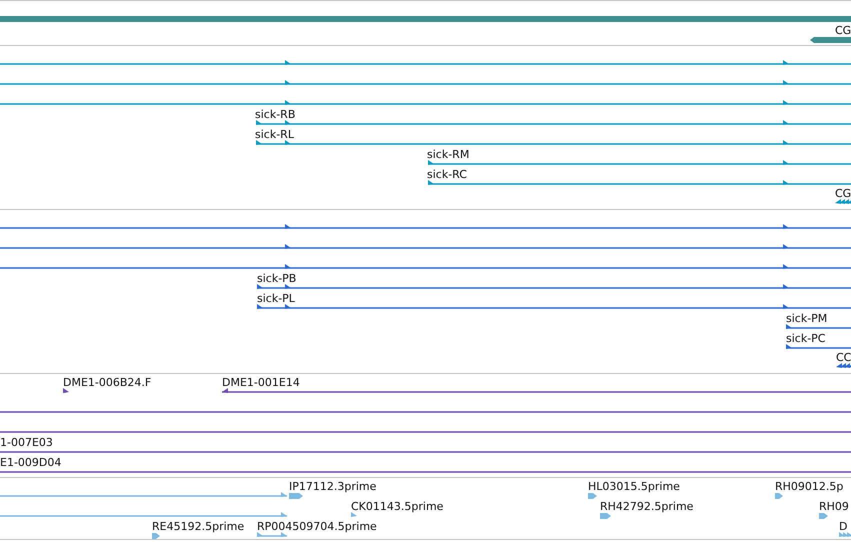 The height and width of the screenshot is (542, 851). What do you see at coordinates (806, 338) in the screenshot?
I see `feature-label: sick-PC` at bounding box center [806, 338].